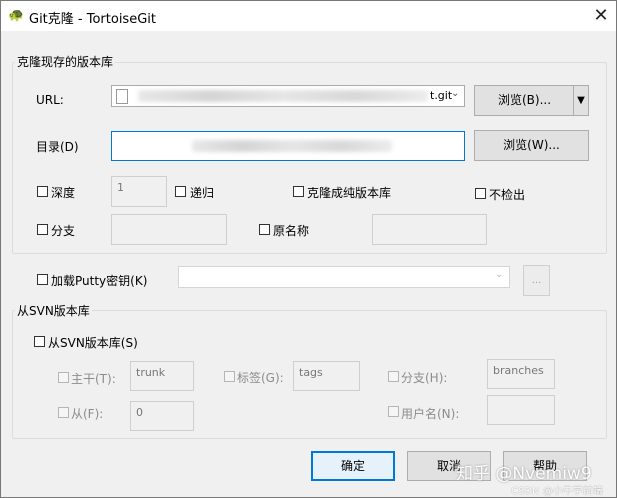 The height and width of the screenshot is (498, 617). What do you see at coordinates (42, 229) in the screenshot?
I see `branch-checkbox` at bounding box center [42, 229].